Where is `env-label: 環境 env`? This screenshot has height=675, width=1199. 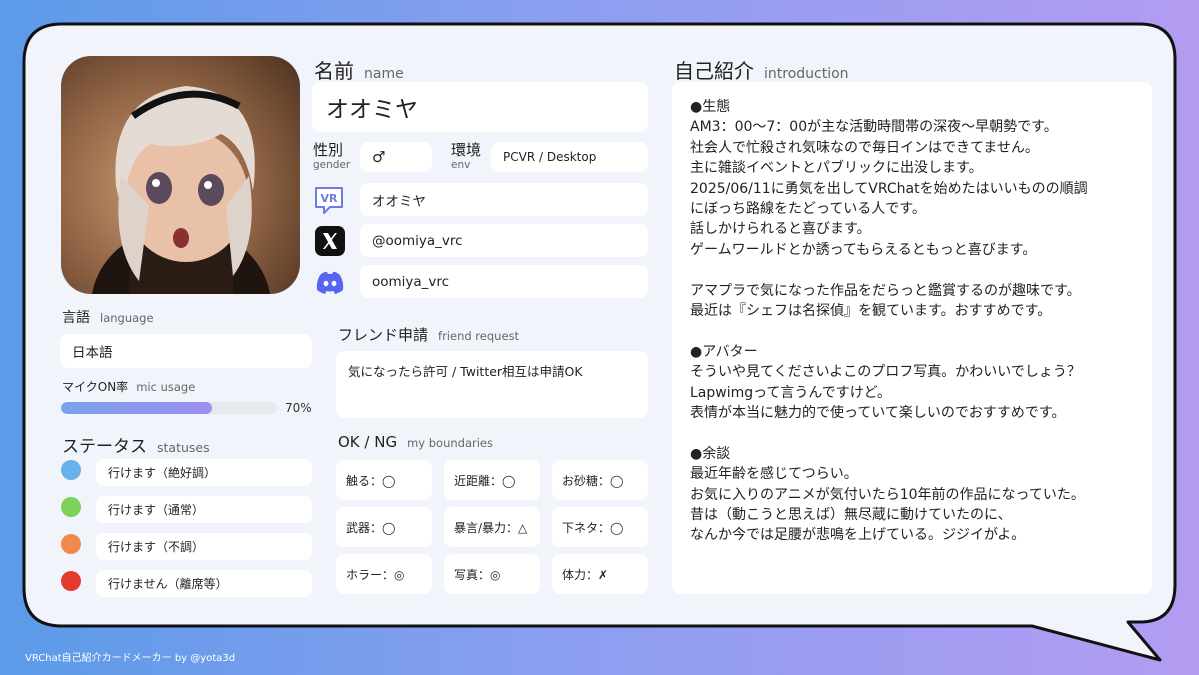
env-label: 環境 env is located at coordinates (466, 156).